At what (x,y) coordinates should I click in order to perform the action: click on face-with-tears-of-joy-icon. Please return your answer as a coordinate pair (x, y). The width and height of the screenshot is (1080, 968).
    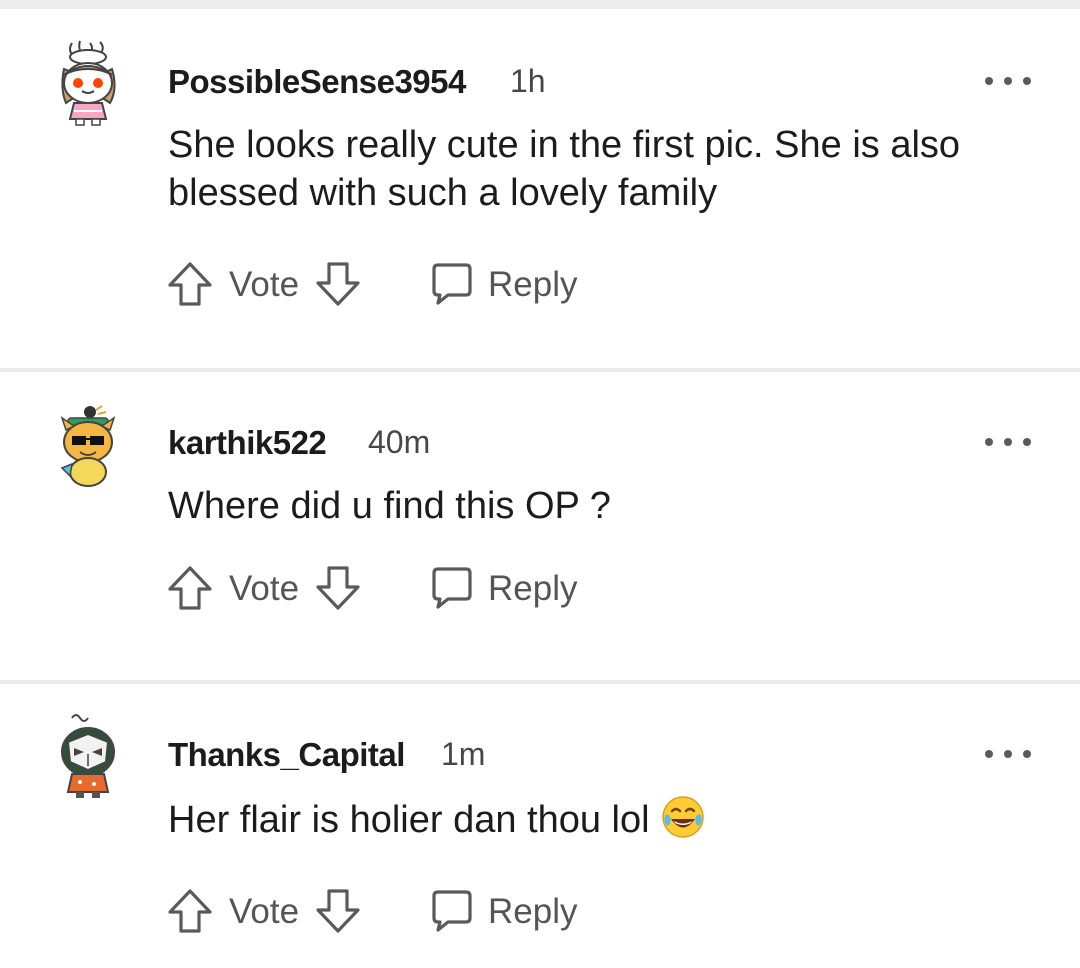
    Looking at the image, I should click on (682, 817).